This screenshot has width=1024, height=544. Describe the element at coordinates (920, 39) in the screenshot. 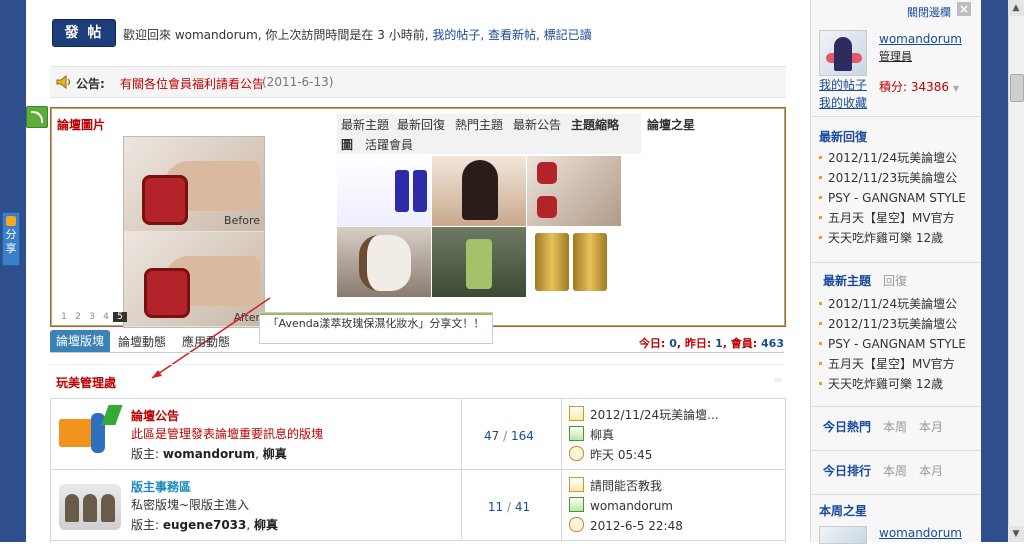

I see `sidebar-username: womandorum` at that location.